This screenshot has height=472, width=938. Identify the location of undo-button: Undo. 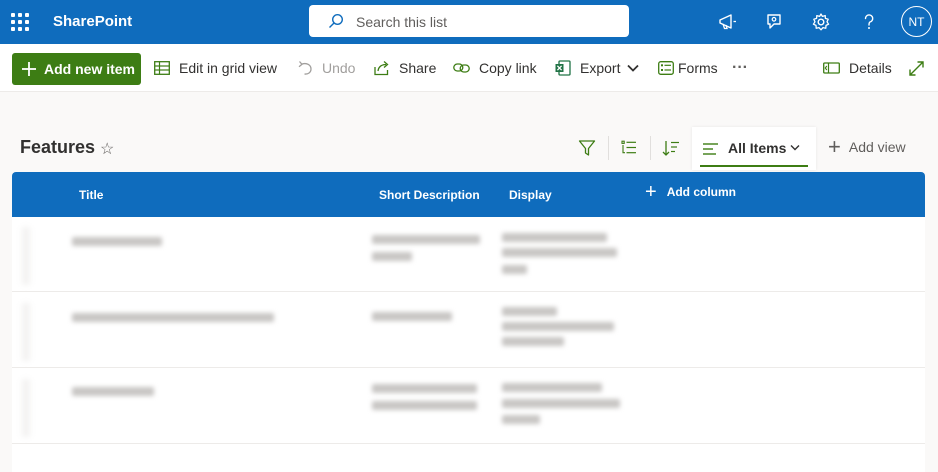
(326, 68).